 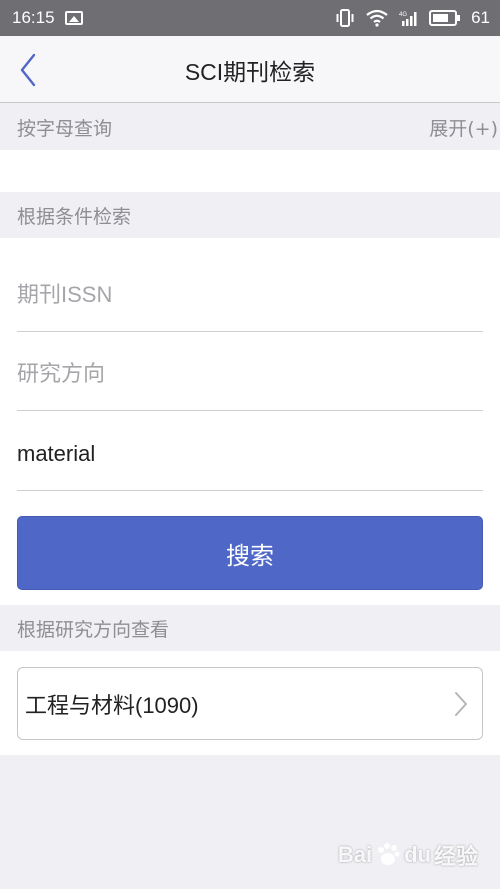 I want to click on baidu-watermark: Bai du 经验, so click(x=408, y=855).